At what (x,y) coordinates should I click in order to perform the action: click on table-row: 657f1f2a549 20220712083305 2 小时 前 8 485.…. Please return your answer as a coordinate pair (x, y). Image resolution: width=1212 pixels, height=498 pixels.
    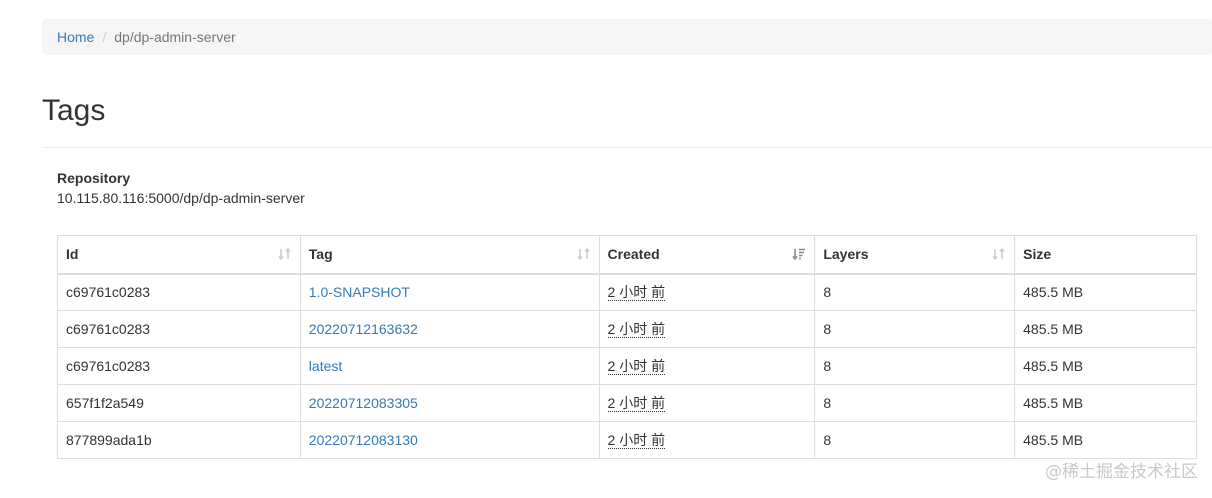
    Looking at the image, I should click on (627, 403).